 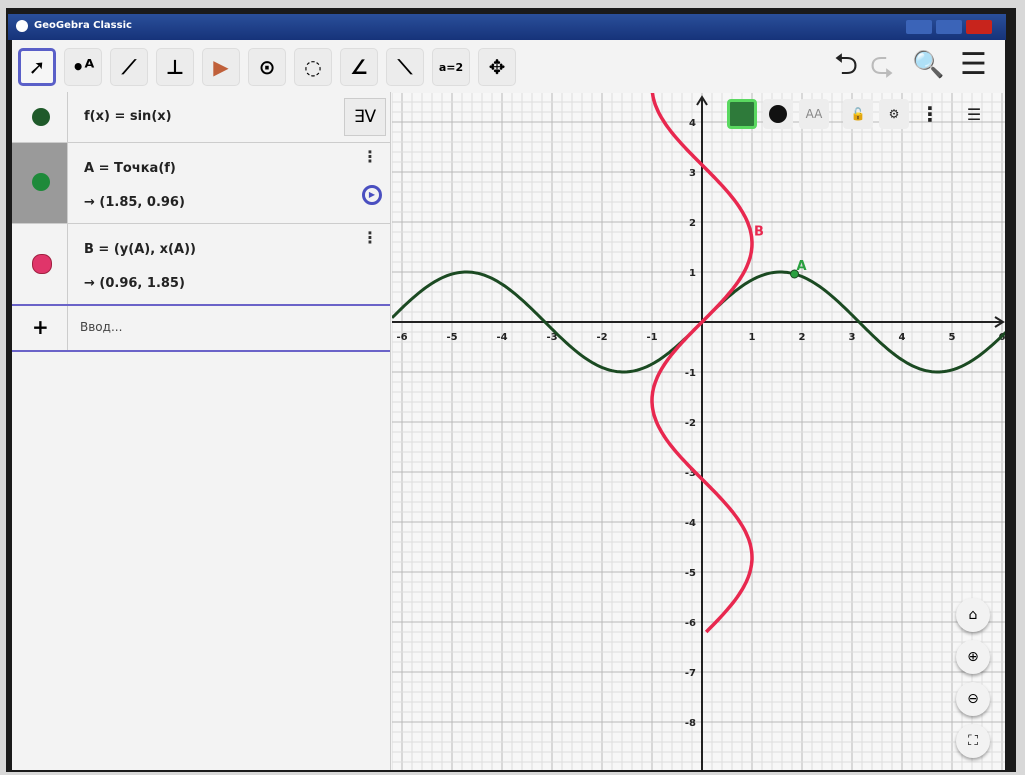 What do you see at coordinates (507, 27) in the screenshot?
I see `title-bar: GeoGebra Classic` at bounding box center [507, 27].